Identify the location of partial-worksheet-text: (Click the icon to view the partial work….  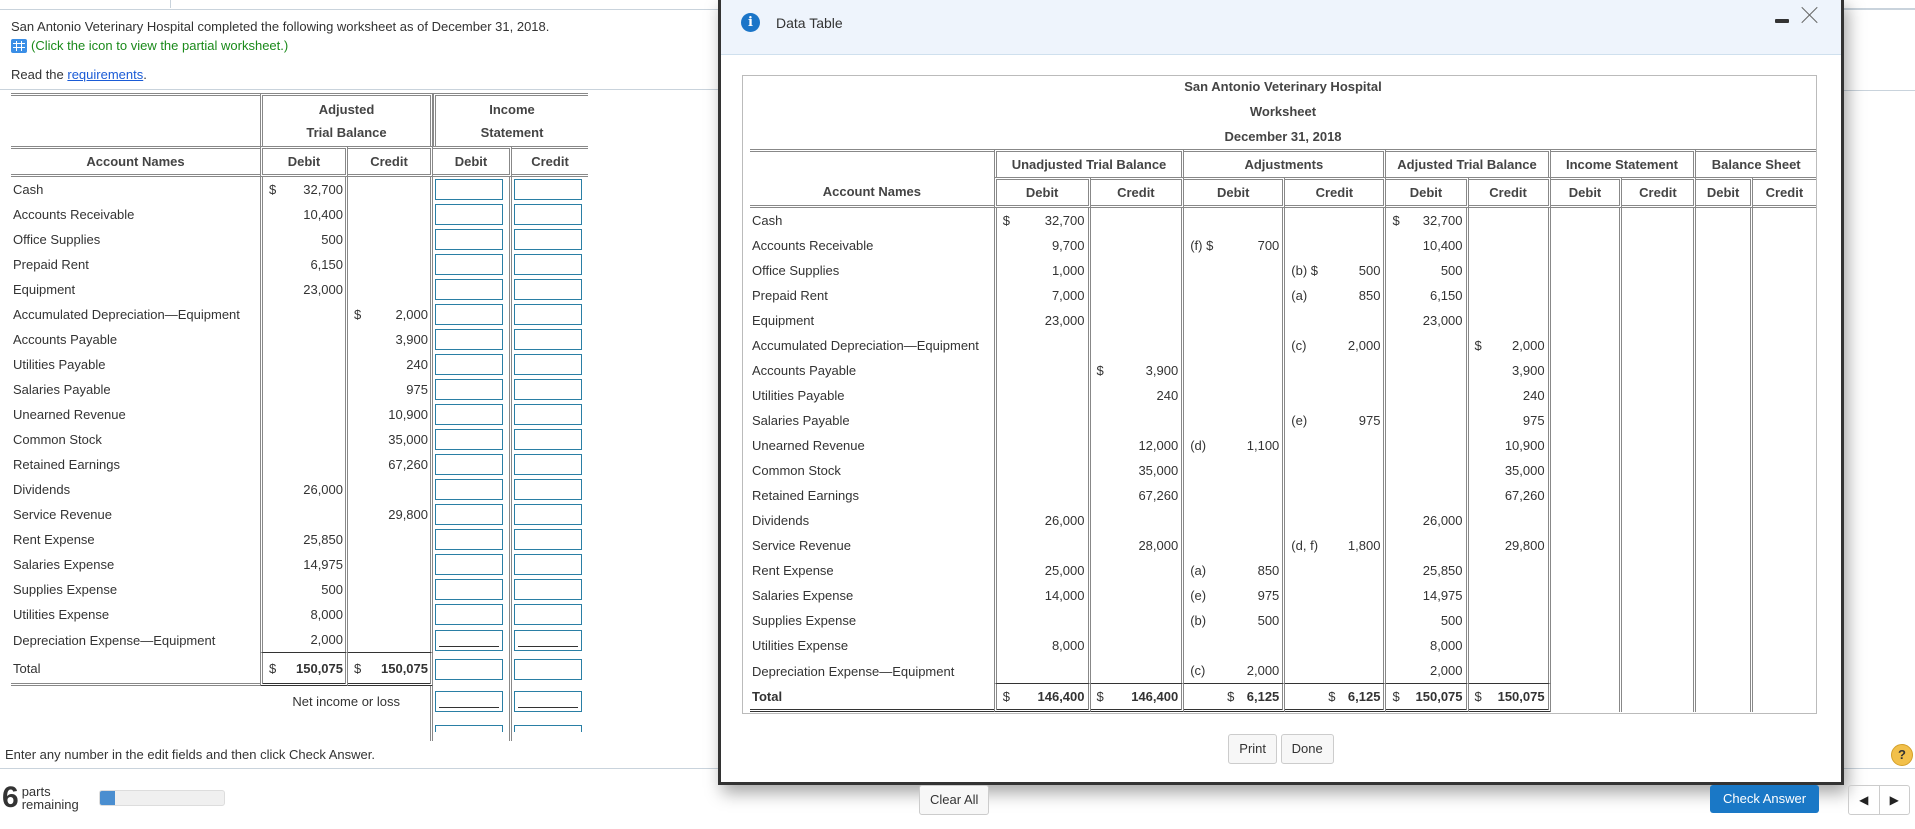
(159, 46).